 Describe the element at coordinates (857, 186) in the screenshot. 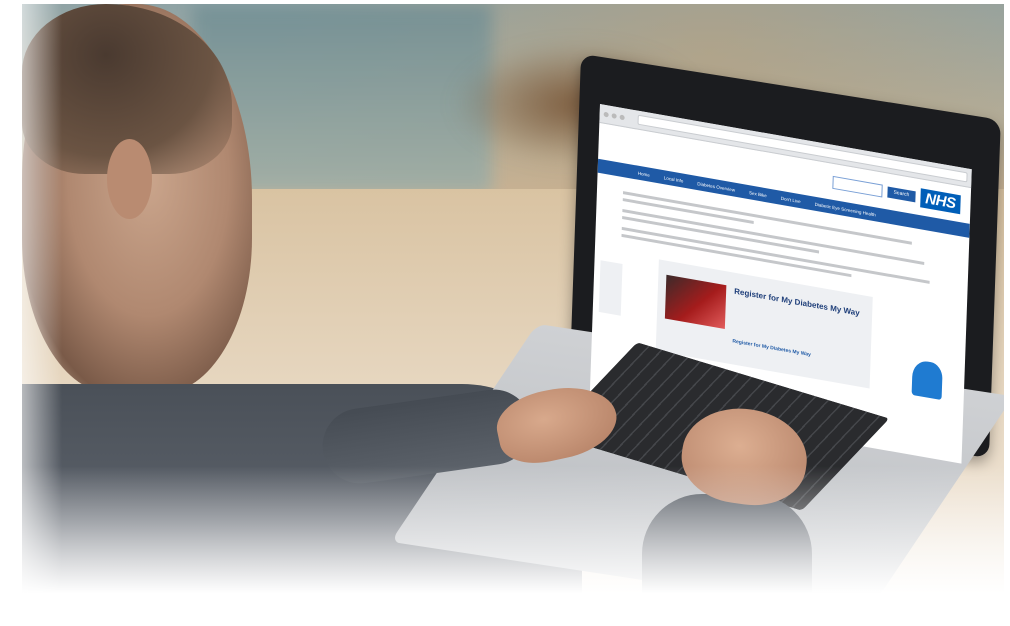

I see `site-search-input` at that location.